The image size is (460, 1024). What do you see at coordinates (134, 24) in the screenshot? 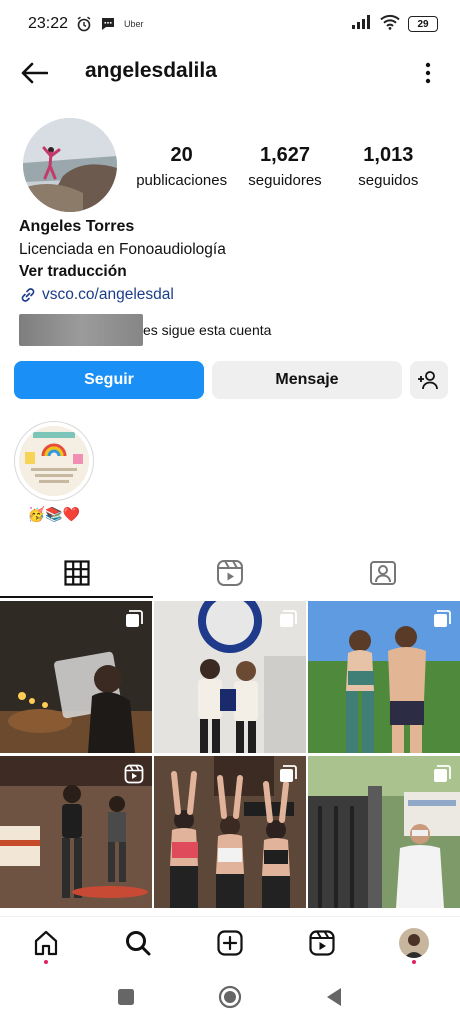
I see `uber-notification-text: Uber` at bounding box center [134, 24].